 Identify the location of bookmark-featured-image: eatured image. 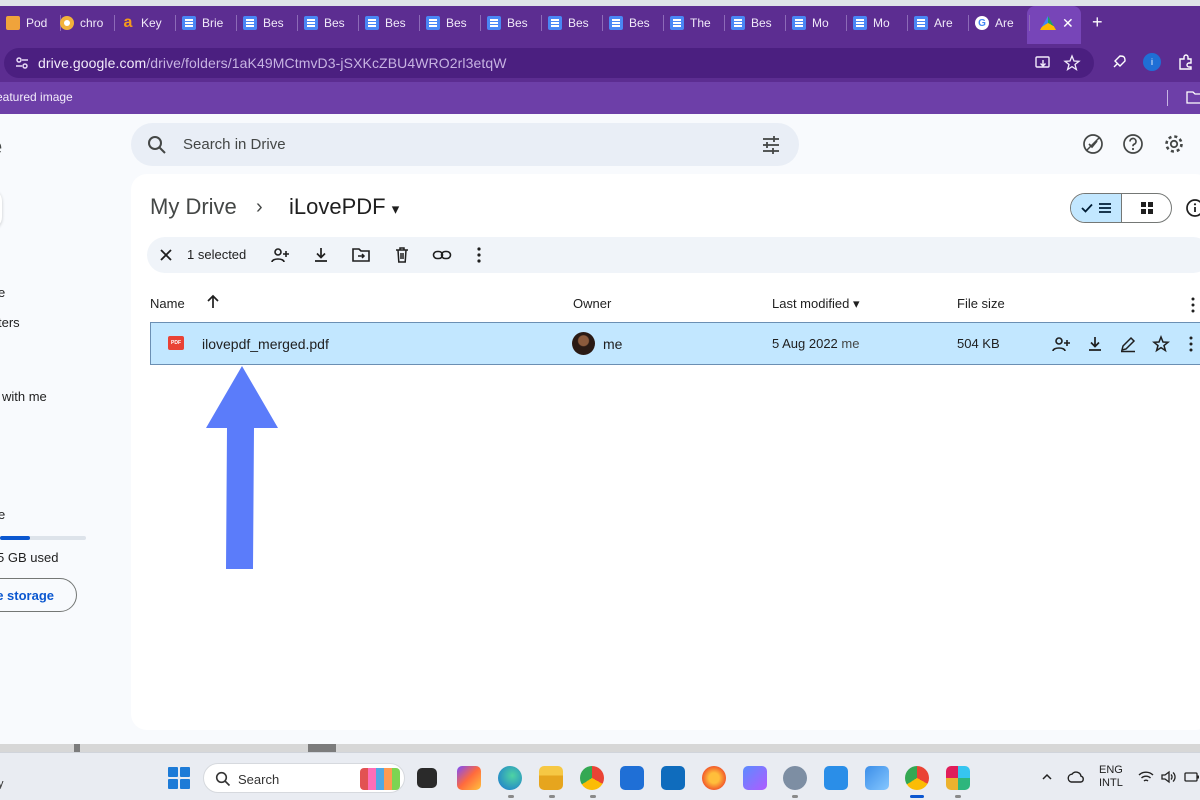
(36, 97).